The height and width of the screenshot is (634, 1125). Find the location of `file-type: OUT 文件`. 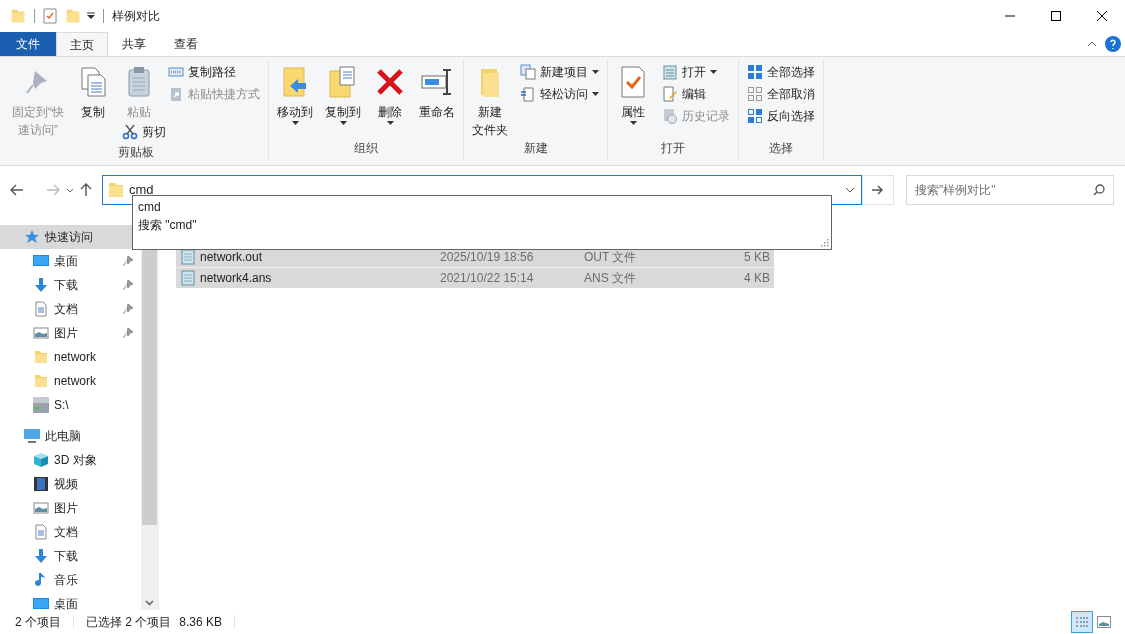

file-type: OUT 文件 is located at coordinates (611, 257).